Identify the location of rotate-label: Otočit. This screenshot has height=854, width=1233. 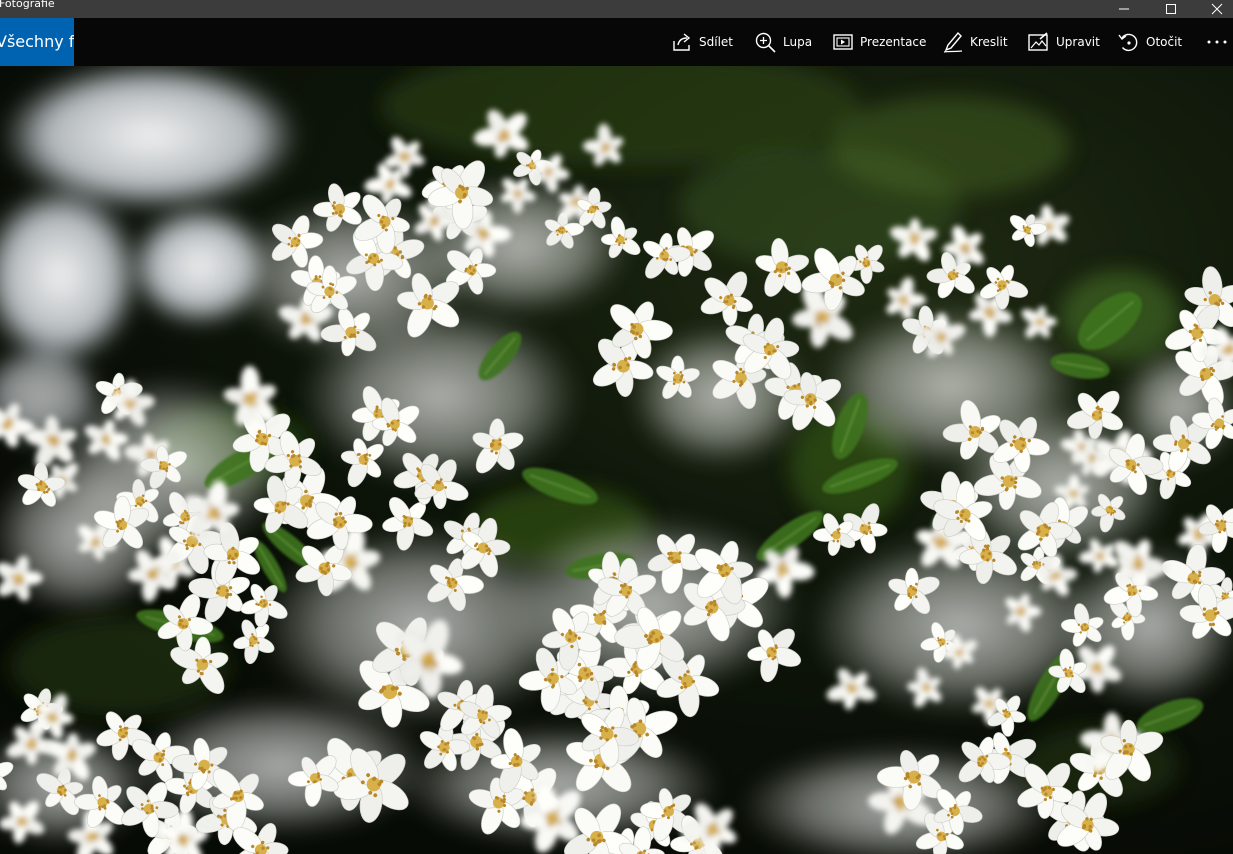
(1164, 42).